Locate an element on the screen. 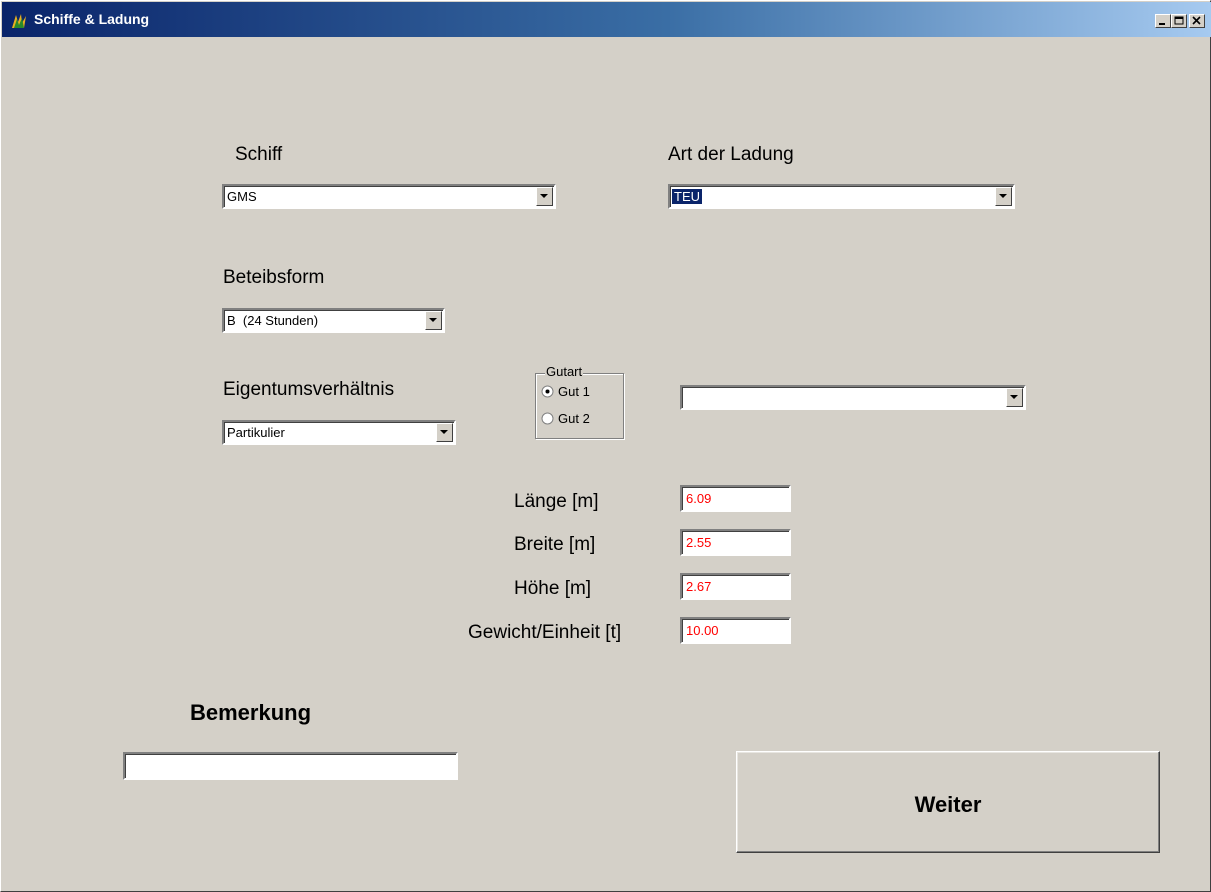 The height and width of the screenshot is (892, 1211). gut-dropdown-button is located at coordinates (1014, 397).